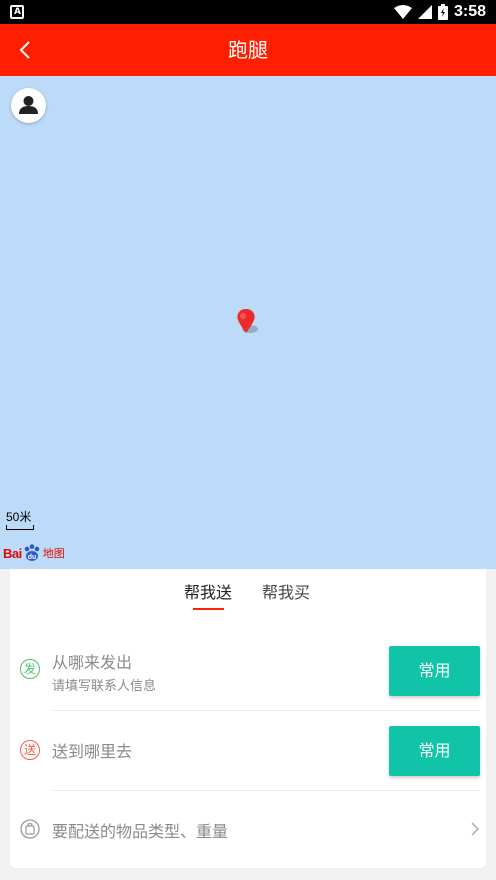 This screenshot has width=496, height=880. Describe the element at coordinates (92, 751) in the screenshot. I see `to-title: 送到哪里去` at that location.